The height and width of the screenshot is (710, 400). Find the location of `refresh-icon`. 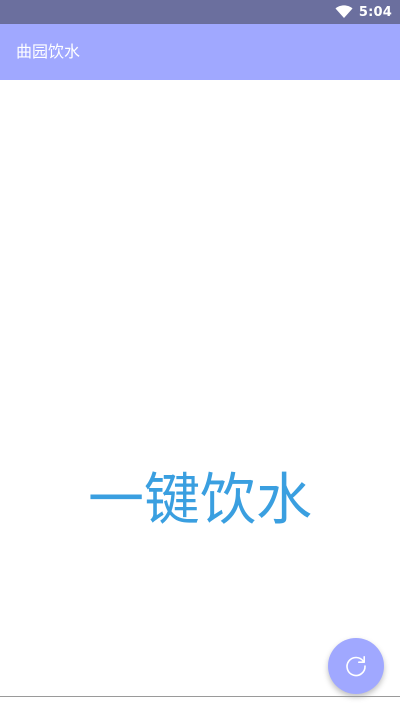

refresh-icon is located at coordinates (356, 666).